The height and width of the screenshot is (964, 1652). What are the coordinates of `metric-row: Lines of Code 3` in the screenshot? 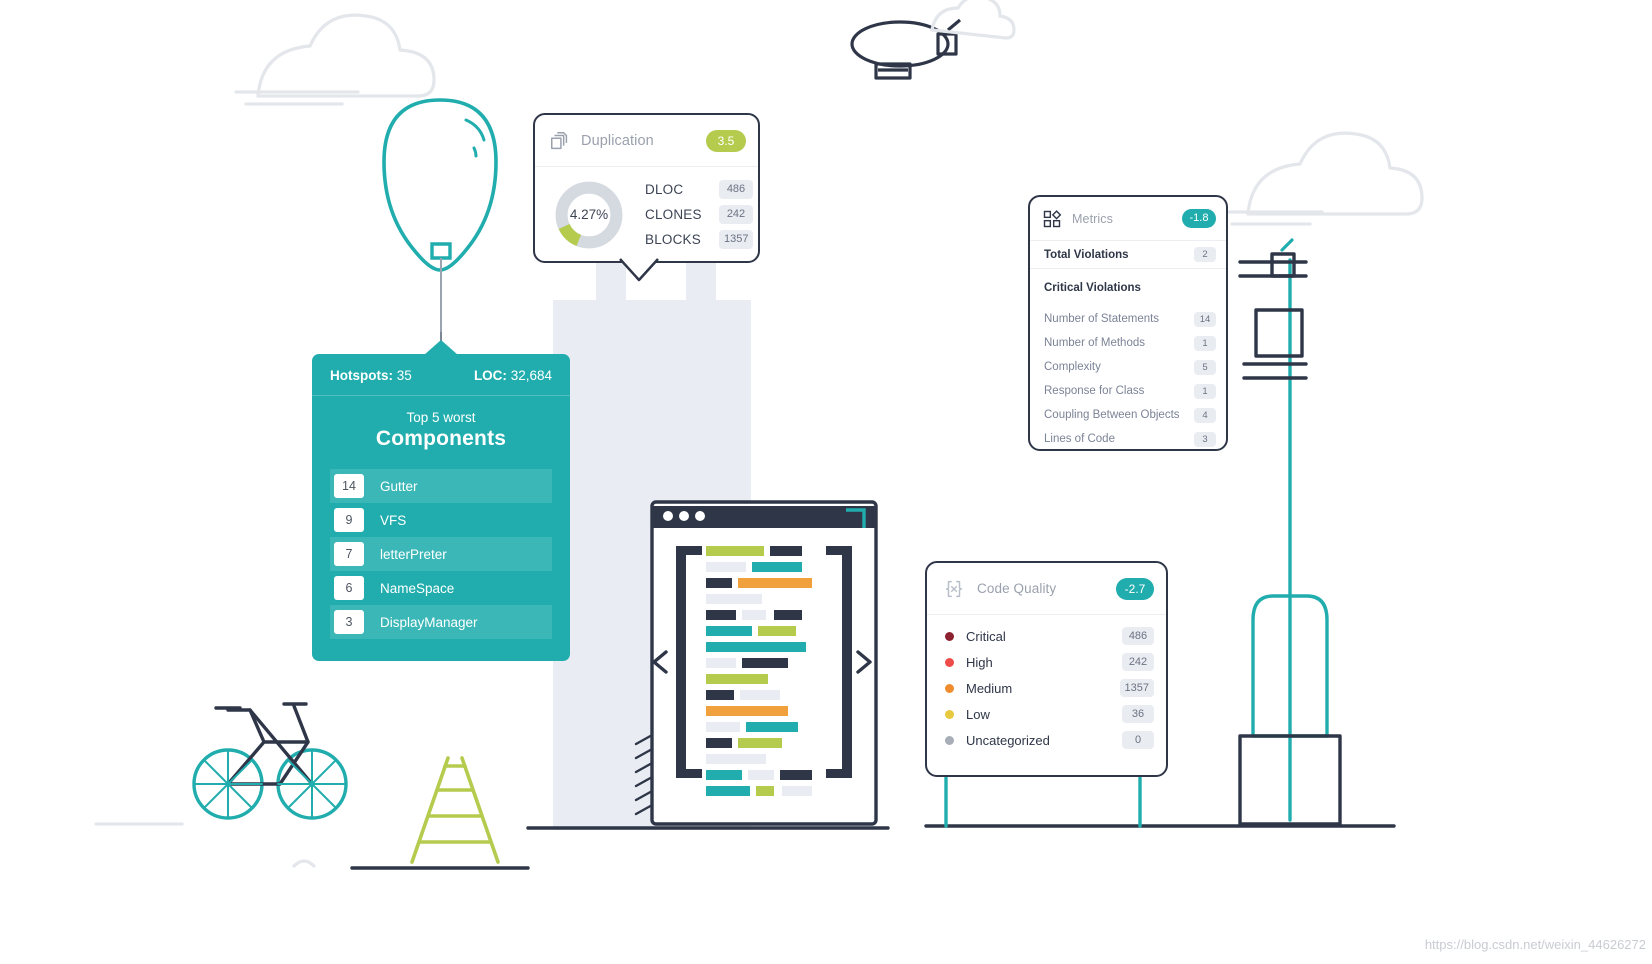 It's located at (1128, 439).